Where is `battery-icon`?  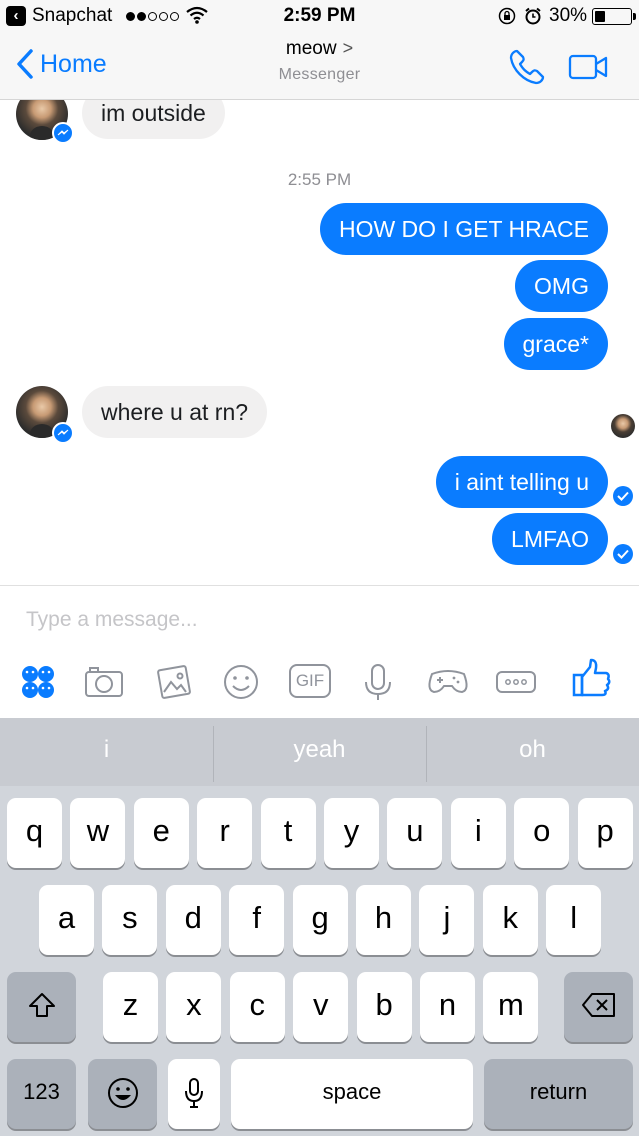 battery-icon is located at coordinates (612, 16).